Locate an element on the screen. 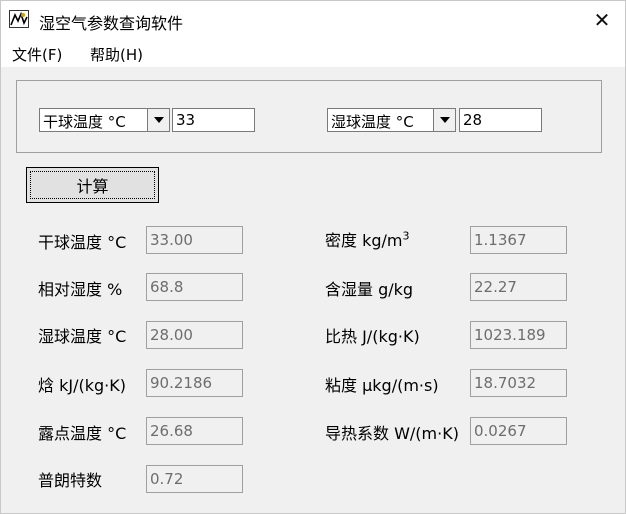  param1-value-input: 33 is located at coordinates (213, 120).